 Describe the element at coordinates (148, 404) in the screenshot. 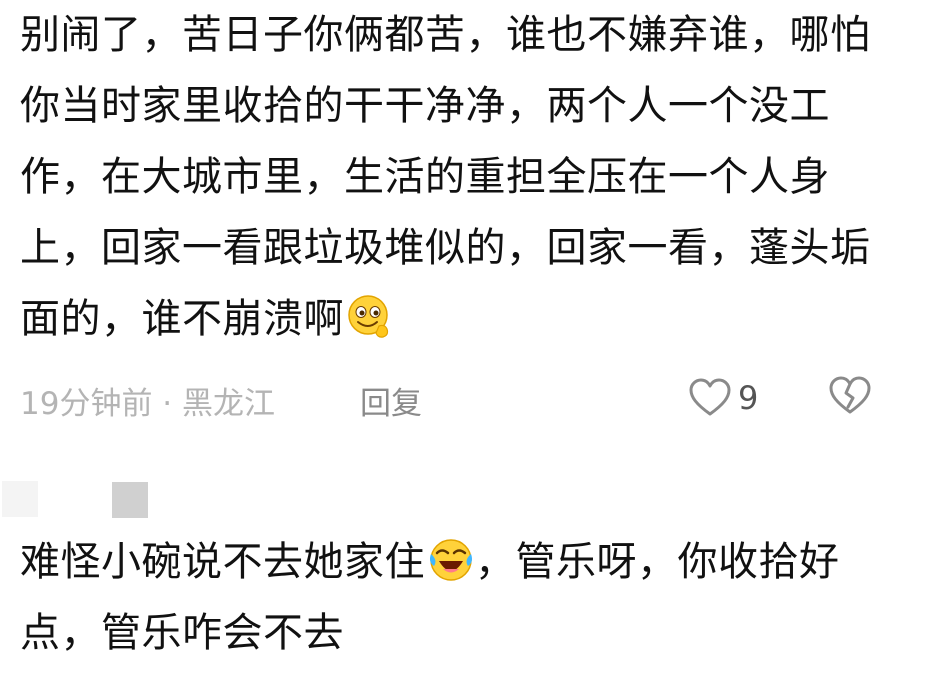

I see `comment-timestamp-location: 19分钟前 · 黑龙江` at that location.